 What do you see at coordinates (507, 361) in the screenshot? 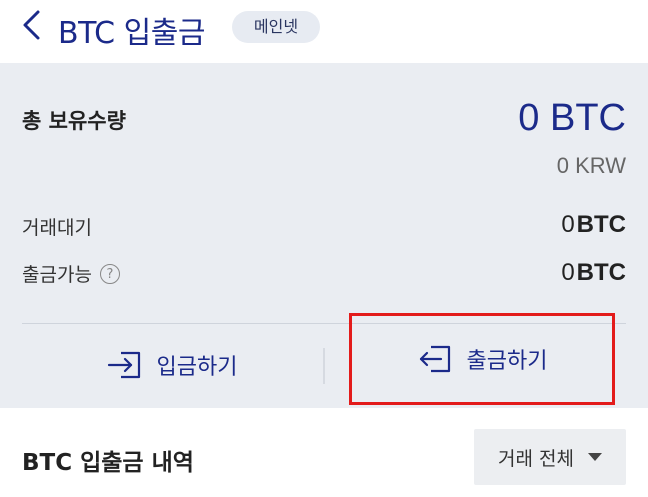
I see `withdraw-label: 출금하기` at bounding box center [507, 361].